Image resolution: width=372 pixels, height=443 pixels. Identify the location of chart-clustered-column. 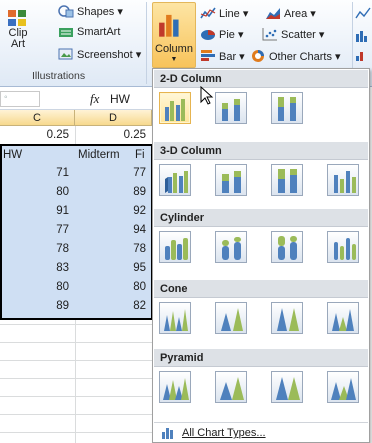
(175, 108).